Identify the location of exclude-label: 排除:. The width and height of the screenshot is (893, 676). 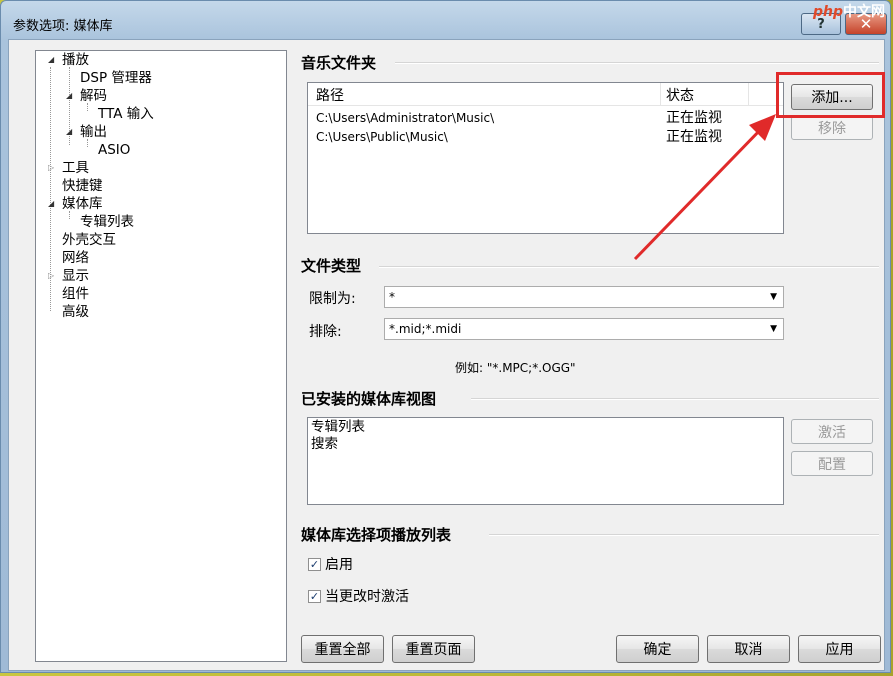
(325, 332).